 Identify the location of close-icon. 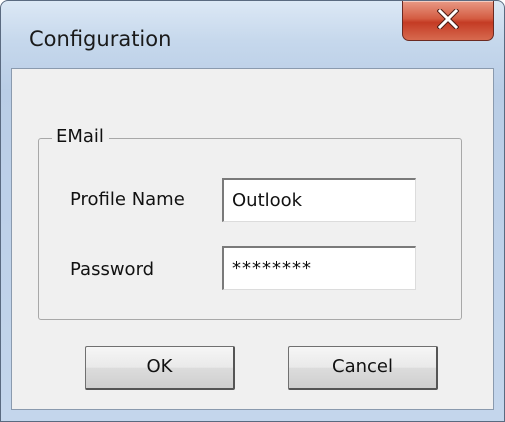
(448, 19).